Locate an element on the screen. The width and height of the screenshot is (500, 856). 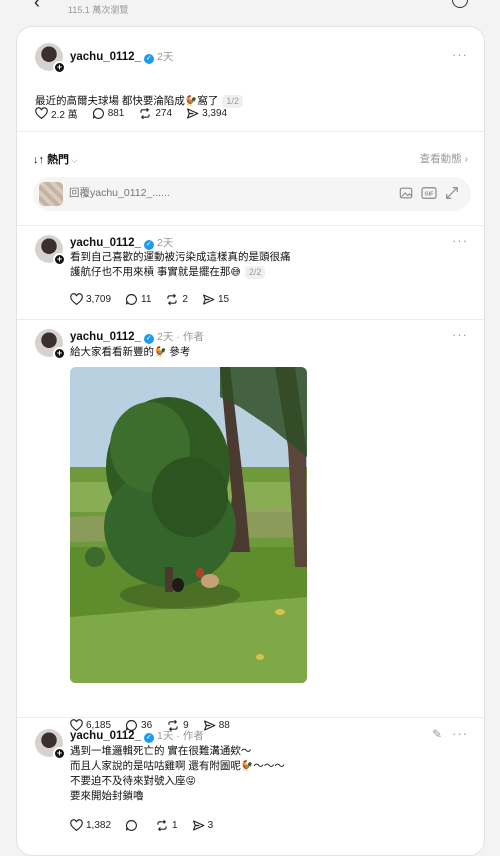
page-indicator: 2/2 is located at coordinates (255, 272).